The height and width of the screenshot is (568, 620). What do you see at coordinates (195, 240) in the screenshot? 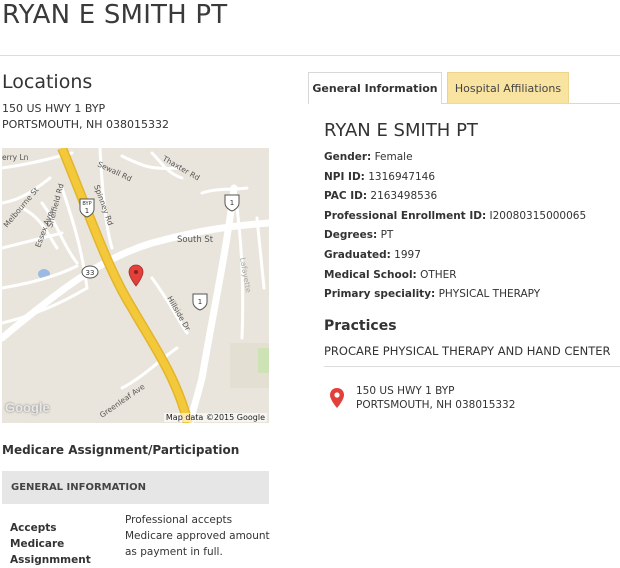
I see `map-label-south: South St` at bounding box center [195, 240].